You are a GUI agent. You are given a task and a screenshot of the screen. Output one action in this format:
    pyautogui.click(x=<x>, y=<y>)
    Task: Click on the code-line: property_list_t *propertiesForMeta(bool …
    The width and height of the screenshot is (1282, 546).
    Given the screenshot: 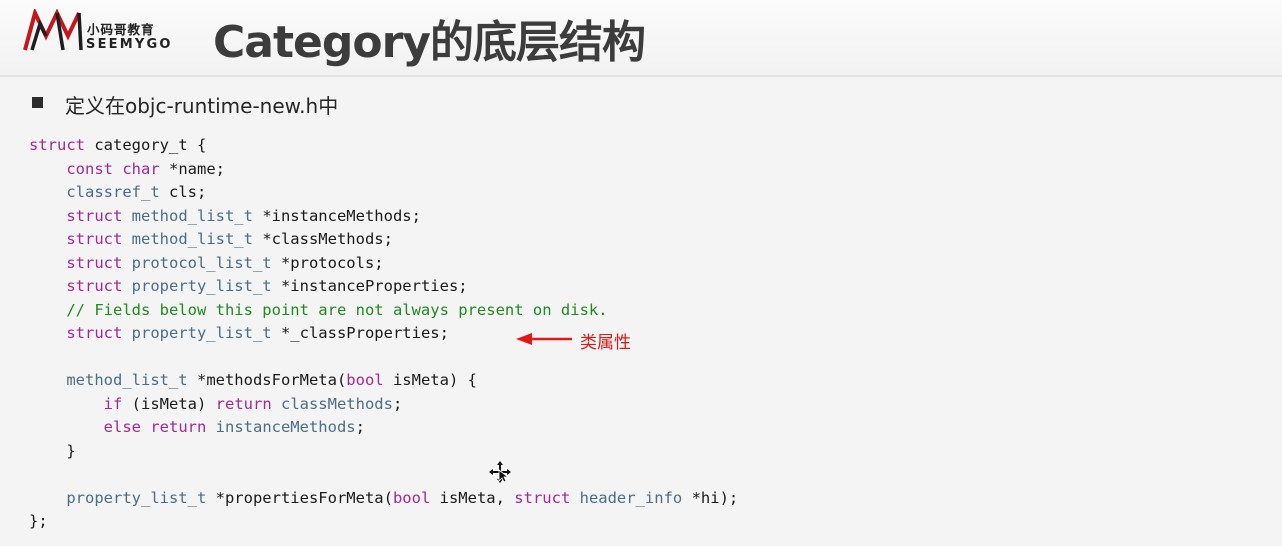 What is the action you would take?
    pyautogui.click(x=383, y=499)
    